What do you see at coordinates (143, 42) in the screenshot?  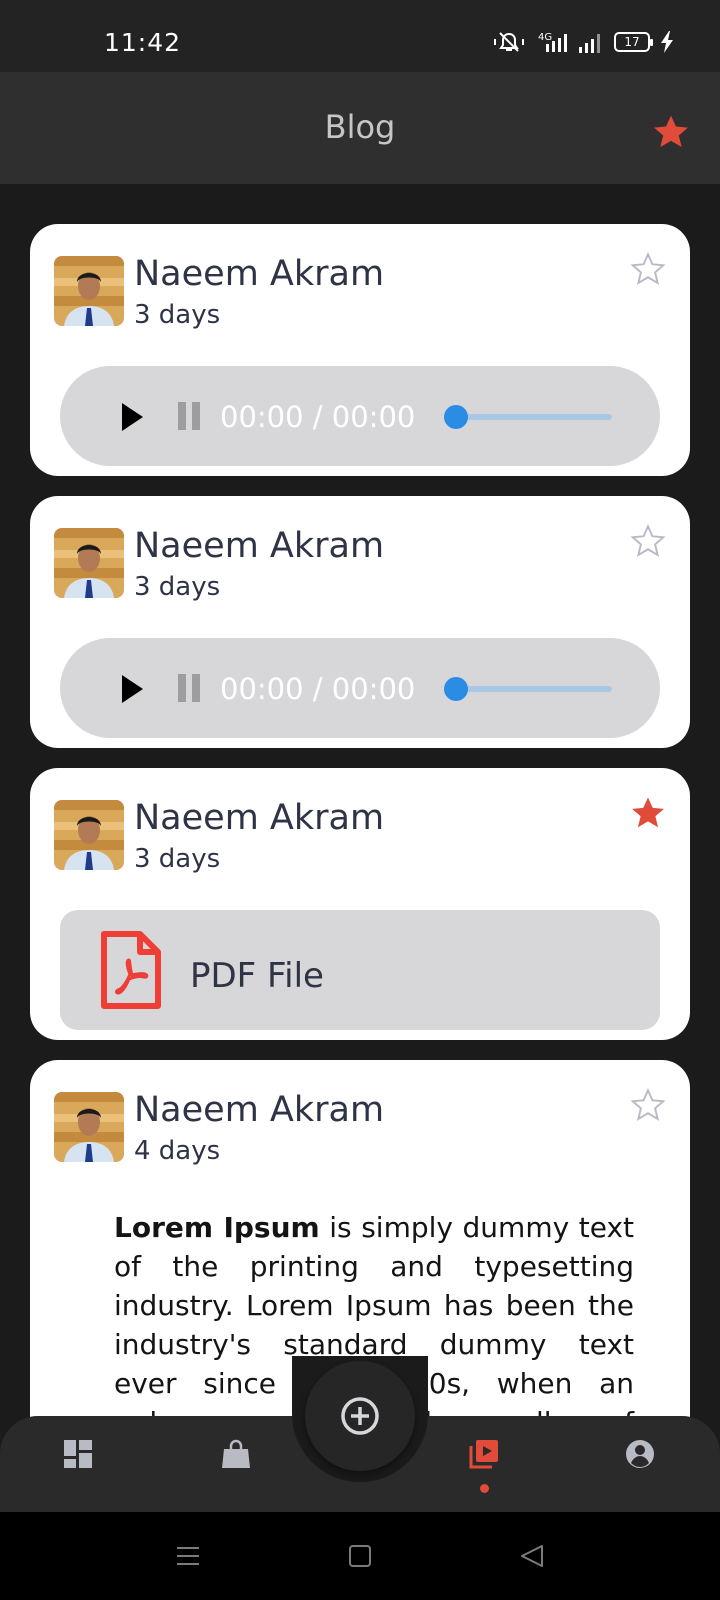 I see `status-time: 11:42` at bounding box center [143, 42].